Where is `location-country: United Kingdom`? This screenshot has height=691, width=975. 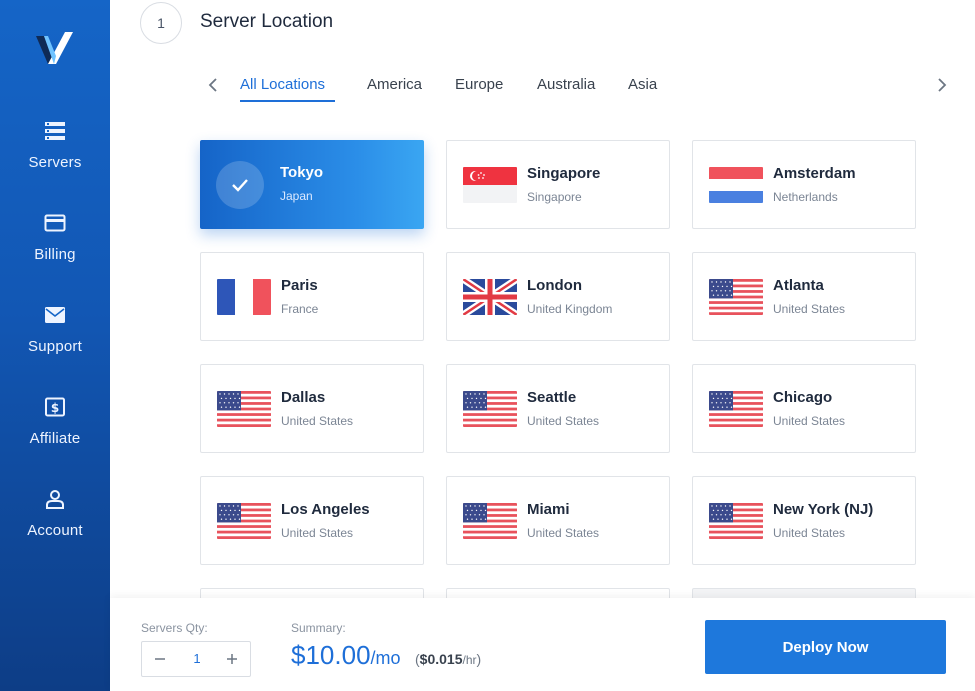 location-country: United Kingdom is located at coordinates (570, 309).